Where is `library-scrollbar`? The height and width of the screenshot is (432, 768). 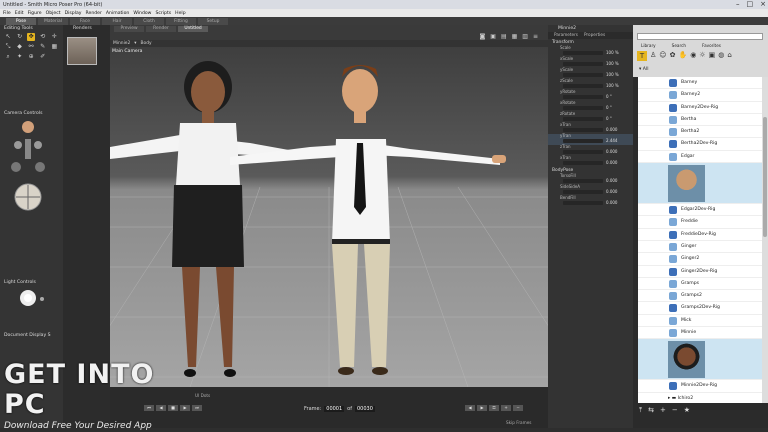 library-scrollbar is located at coordinates (765, 240).